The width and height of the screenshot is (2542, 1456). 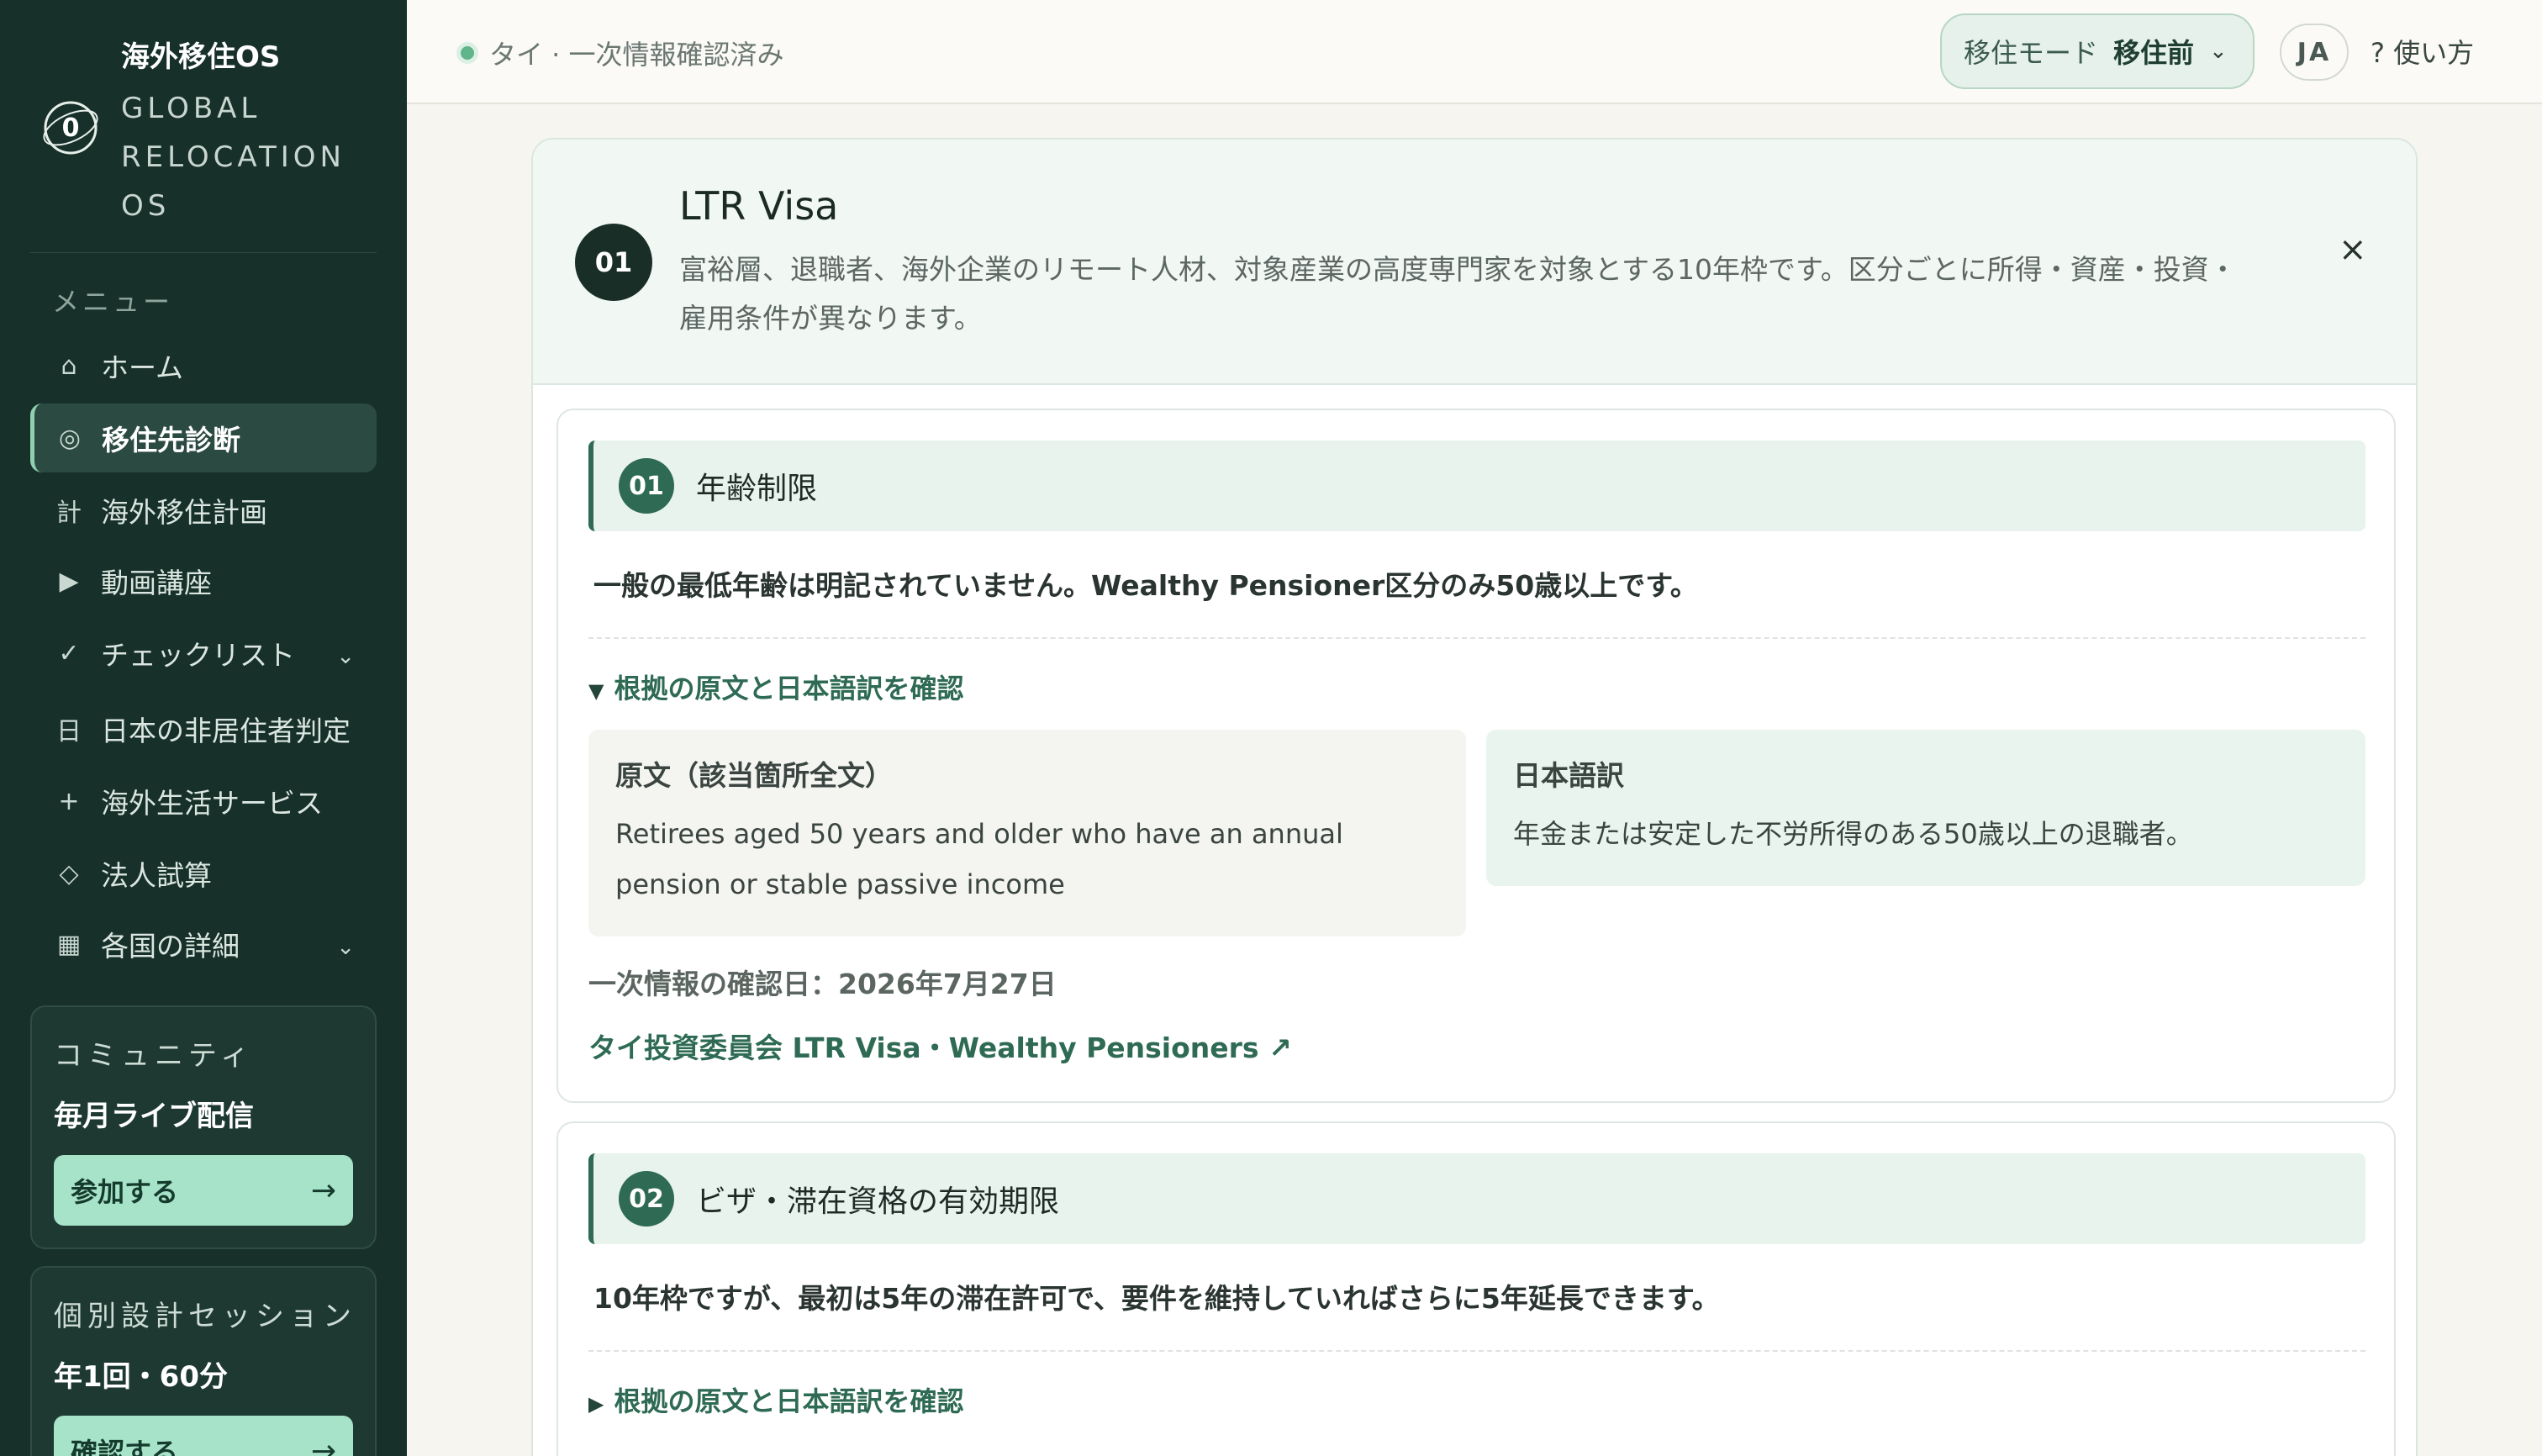 What do you see at coordinates (141, 1377) in the screenshot?
I see `session-title: 年1回・60分` at bounding box center [141, 1377].